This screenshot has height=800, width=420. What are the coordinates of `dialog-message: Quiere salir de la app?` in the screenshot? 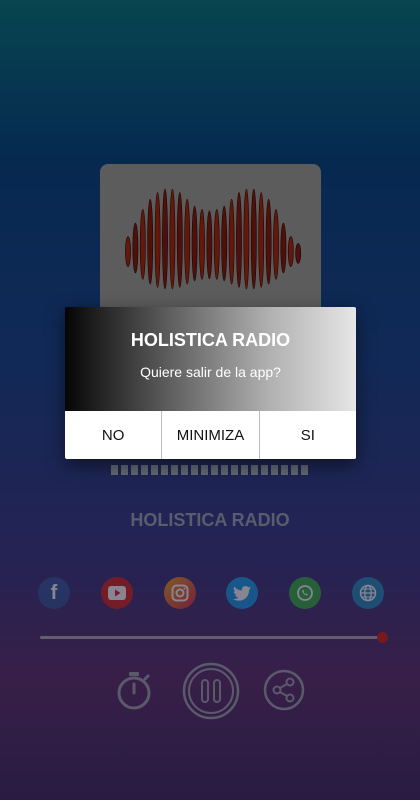 It's located at (210, 372).